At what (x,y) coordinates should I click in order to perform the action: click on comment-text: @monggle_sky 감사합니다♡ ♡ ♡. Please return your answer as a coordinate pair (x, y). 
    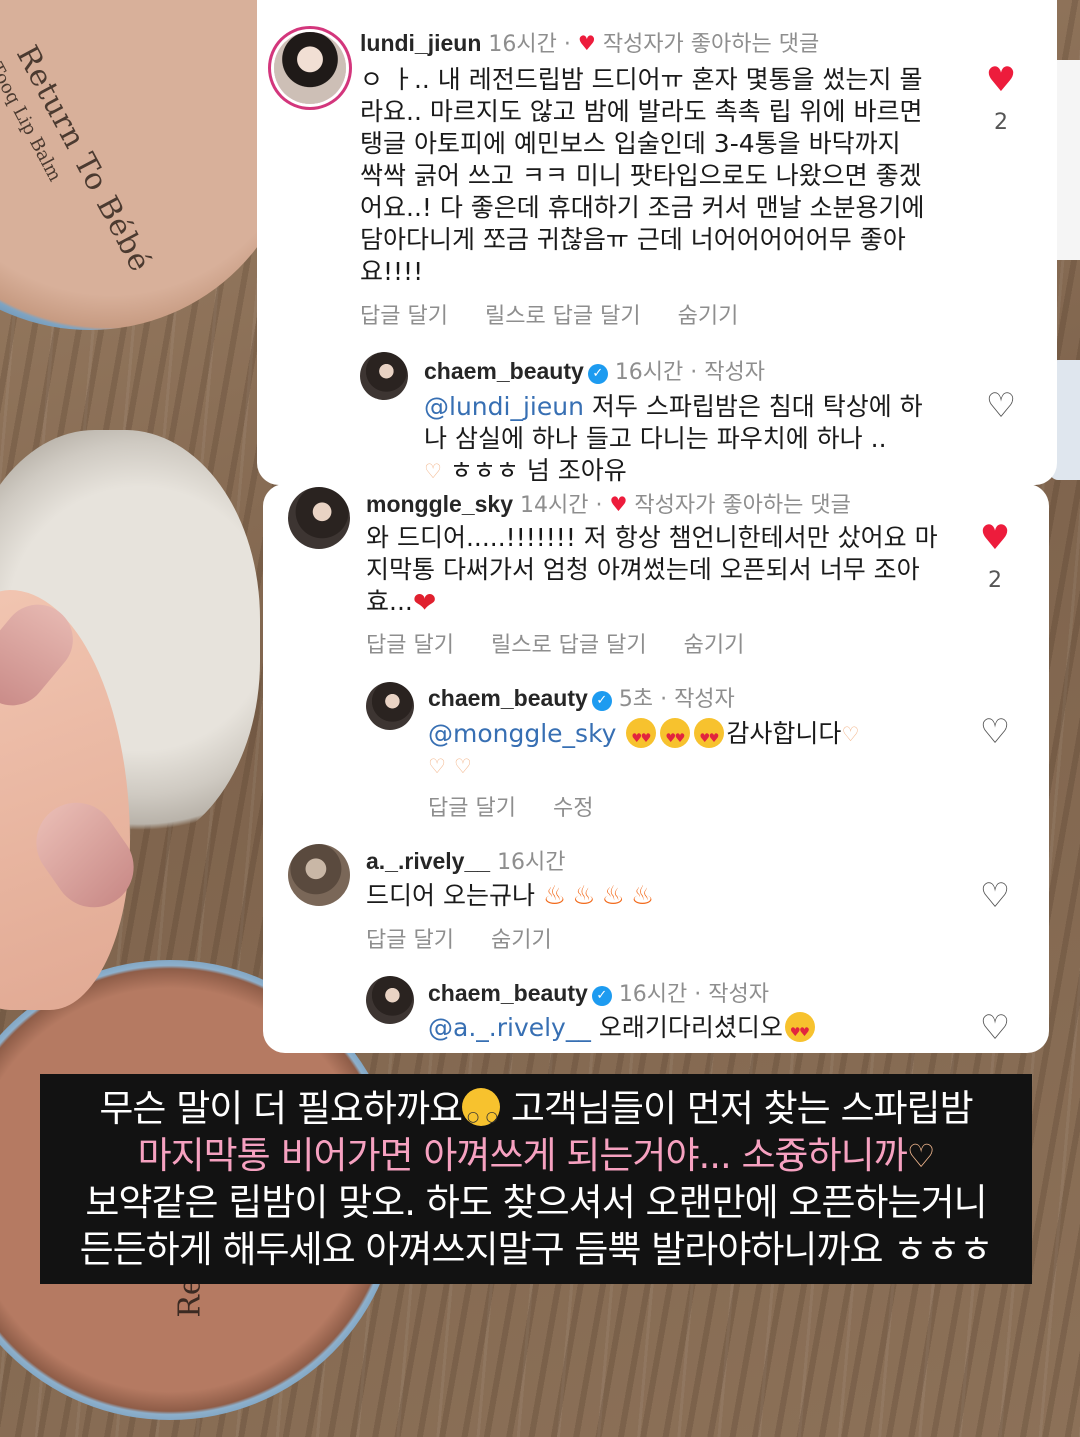
    Looking at the image, I should click on (688, 750).